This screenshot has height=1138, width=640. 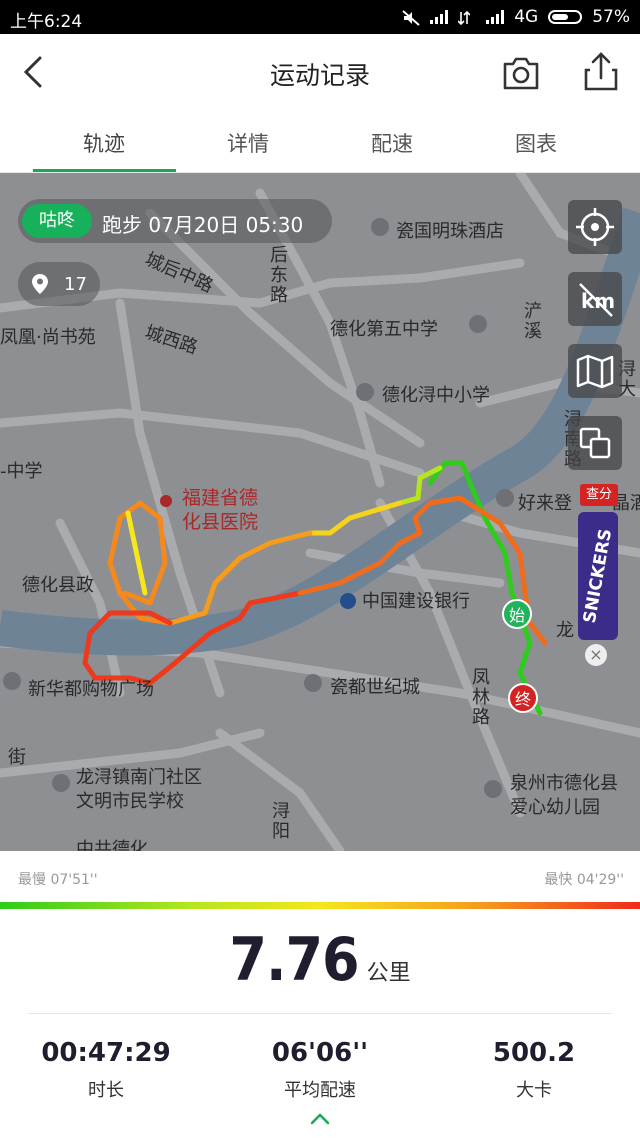 I want to click on calories-label: 大卡, so click(x=534, y=1090).